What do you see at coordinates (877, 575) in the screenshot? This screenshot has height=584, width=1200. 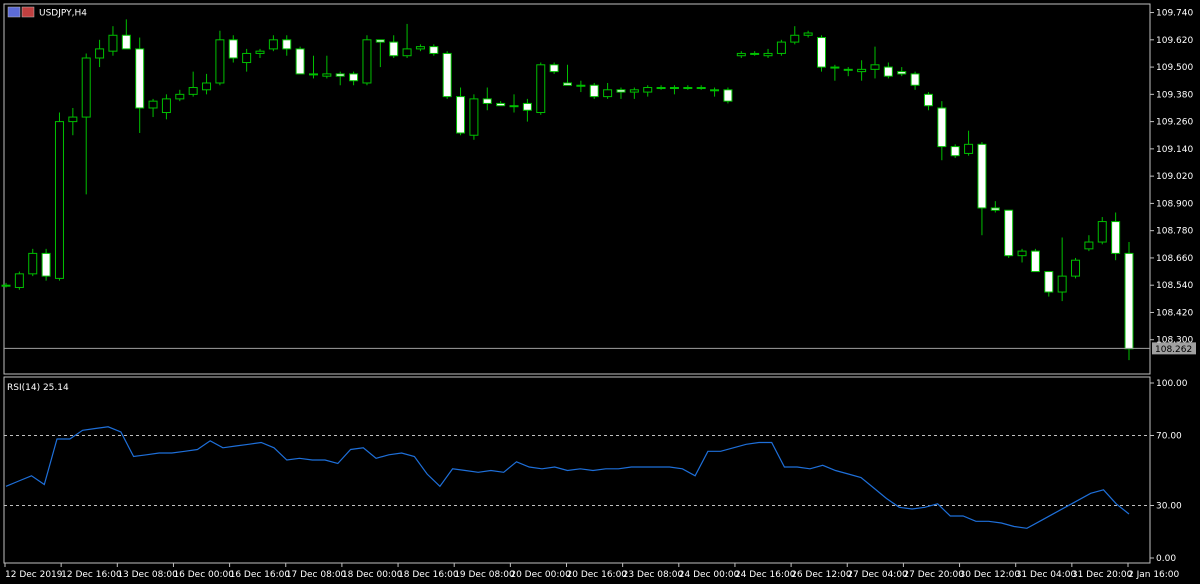 I see `time-tick-label: 27 Dec 04:00` at bounding box center [877, 575].